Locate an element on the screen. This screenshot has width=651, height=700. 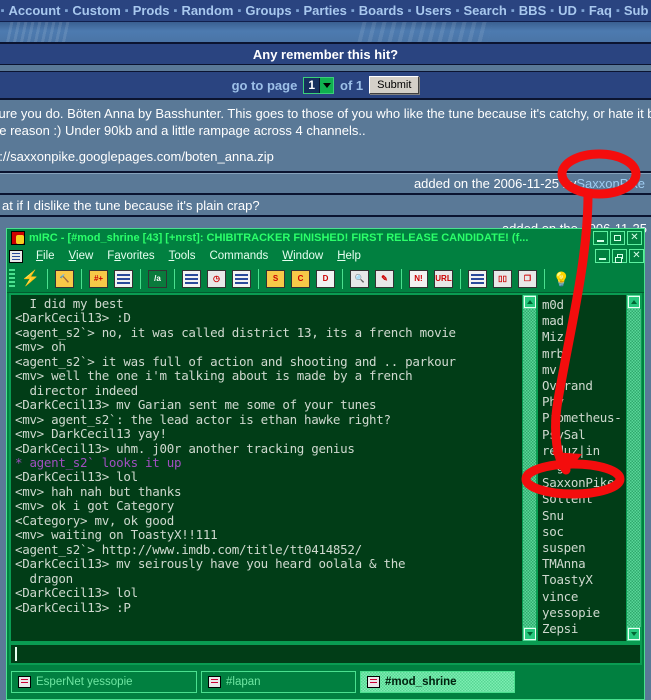
chat-scroll-track is located at coordinates (529, 468).